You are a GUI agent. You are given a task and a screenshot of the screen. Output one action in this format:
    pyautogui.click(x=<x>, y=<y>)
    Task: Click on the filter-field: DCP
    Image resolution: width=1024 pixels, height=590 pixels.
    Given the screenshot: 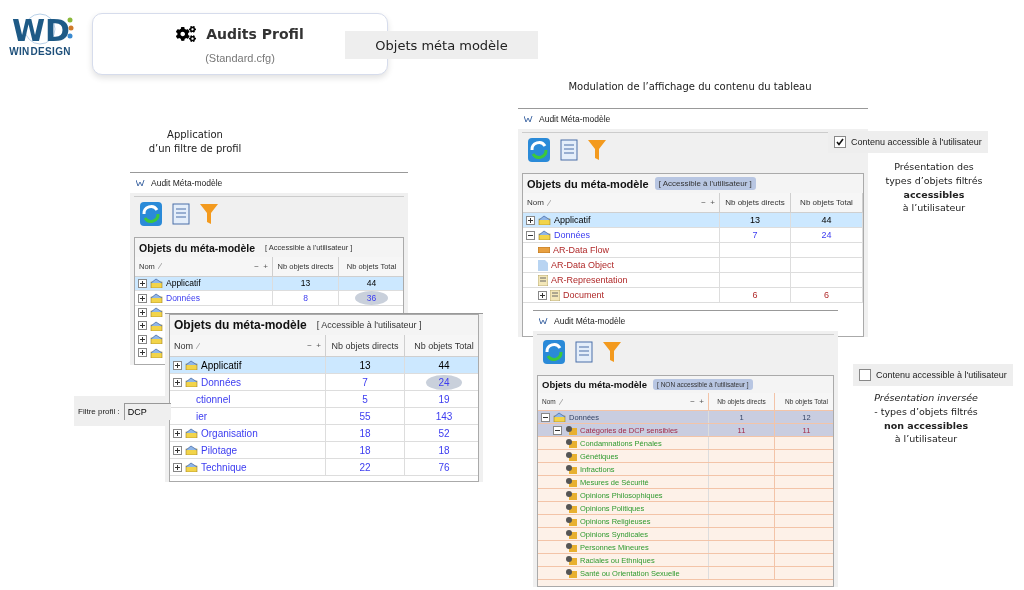 What is the action you would take?
    pyautogui.click(x=147, y=411)
    